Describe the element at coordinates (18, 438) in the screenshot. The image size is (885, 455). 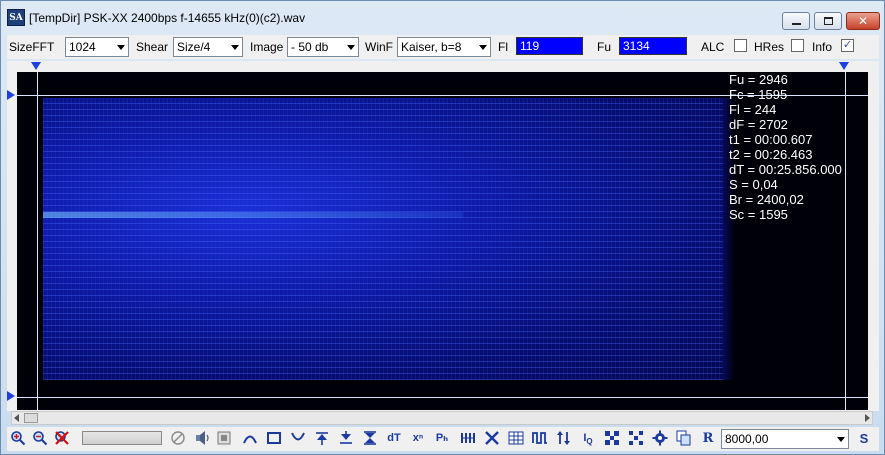
I see `zoom-in-icon` at that location.